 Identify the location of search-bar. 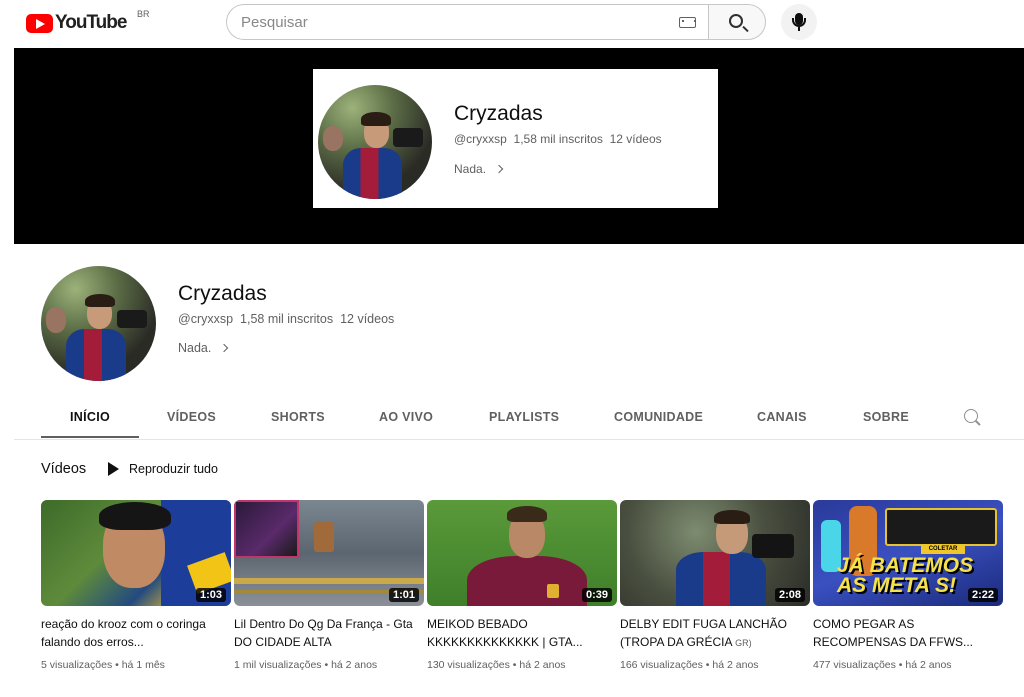
(496, 22).